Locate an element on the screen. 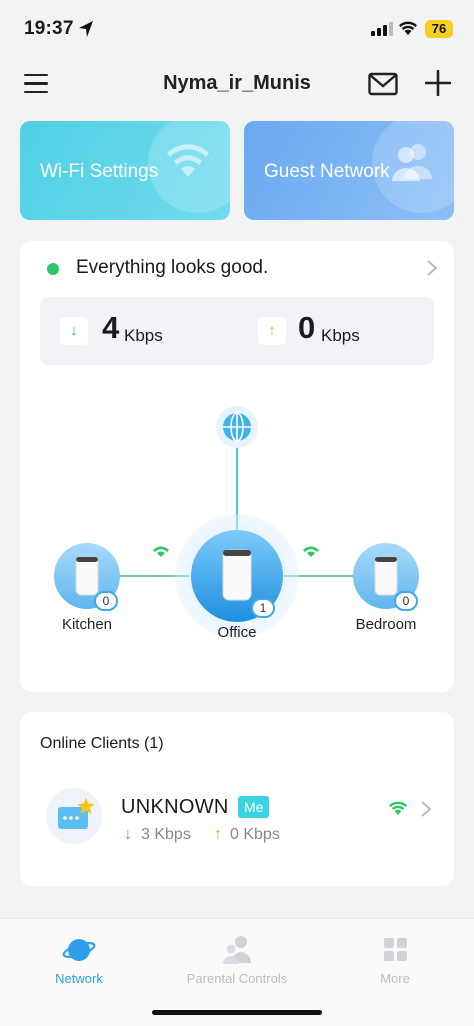 This screenshot has height=1026, width=474. network-planet-icon is located at coordinates (79, 950).